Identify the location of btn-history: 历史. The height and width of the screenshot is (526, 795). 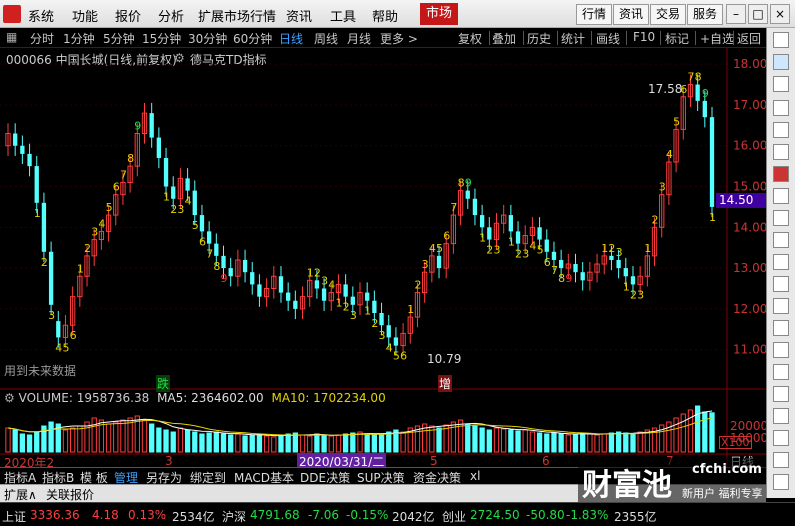
(539, 38).